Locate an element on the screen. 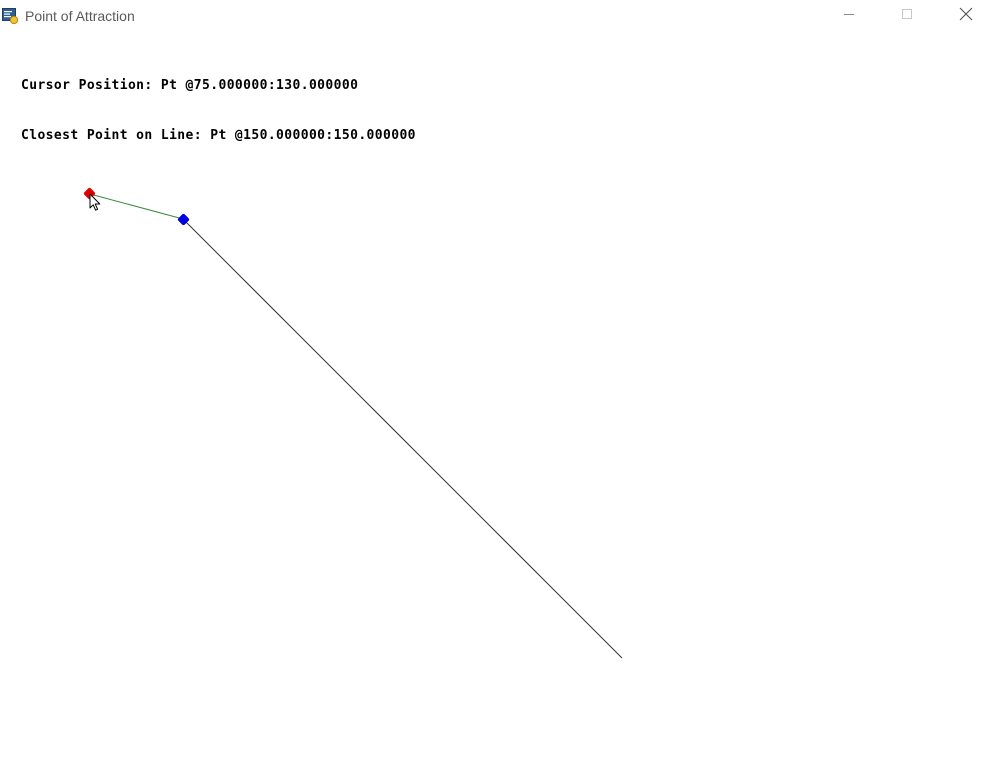 This screenshot has width=996, height=780. minimize-icon is located at coordinates (849, 16).